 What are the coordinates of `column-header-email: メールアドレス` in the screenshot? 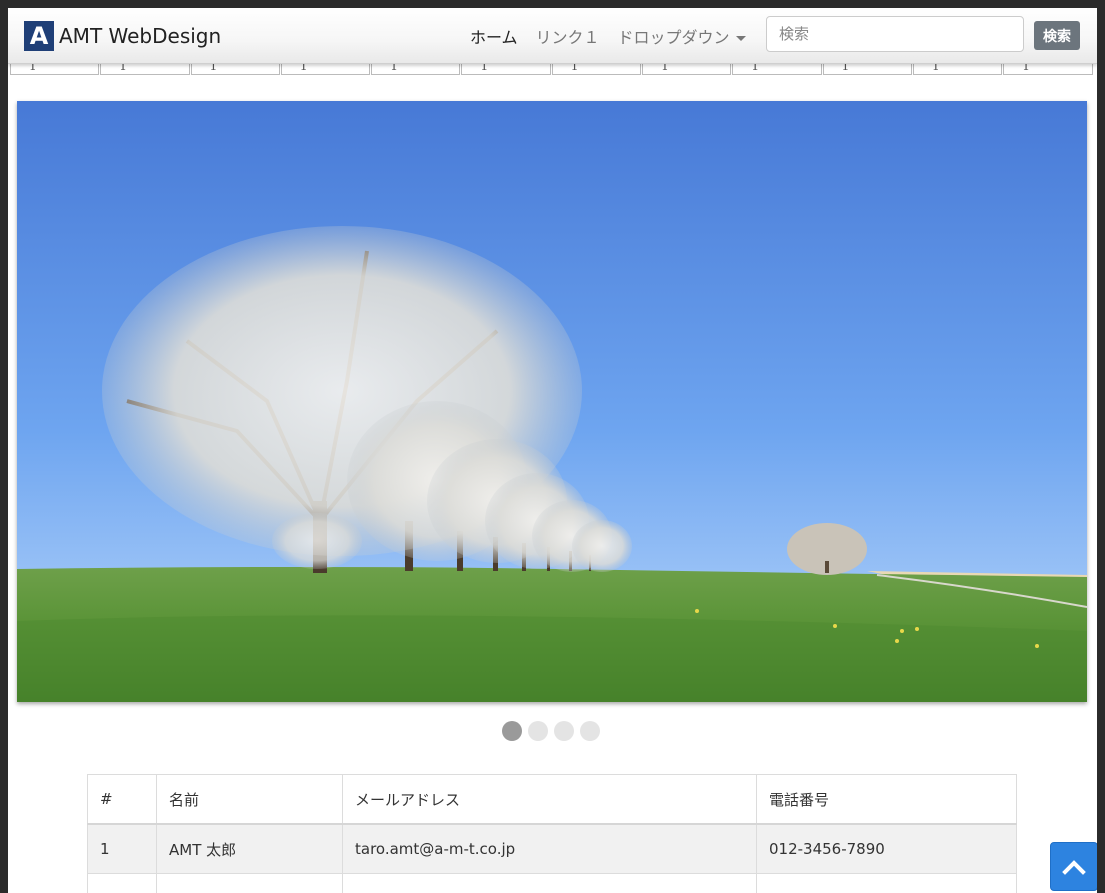 It's located at (549, 799).